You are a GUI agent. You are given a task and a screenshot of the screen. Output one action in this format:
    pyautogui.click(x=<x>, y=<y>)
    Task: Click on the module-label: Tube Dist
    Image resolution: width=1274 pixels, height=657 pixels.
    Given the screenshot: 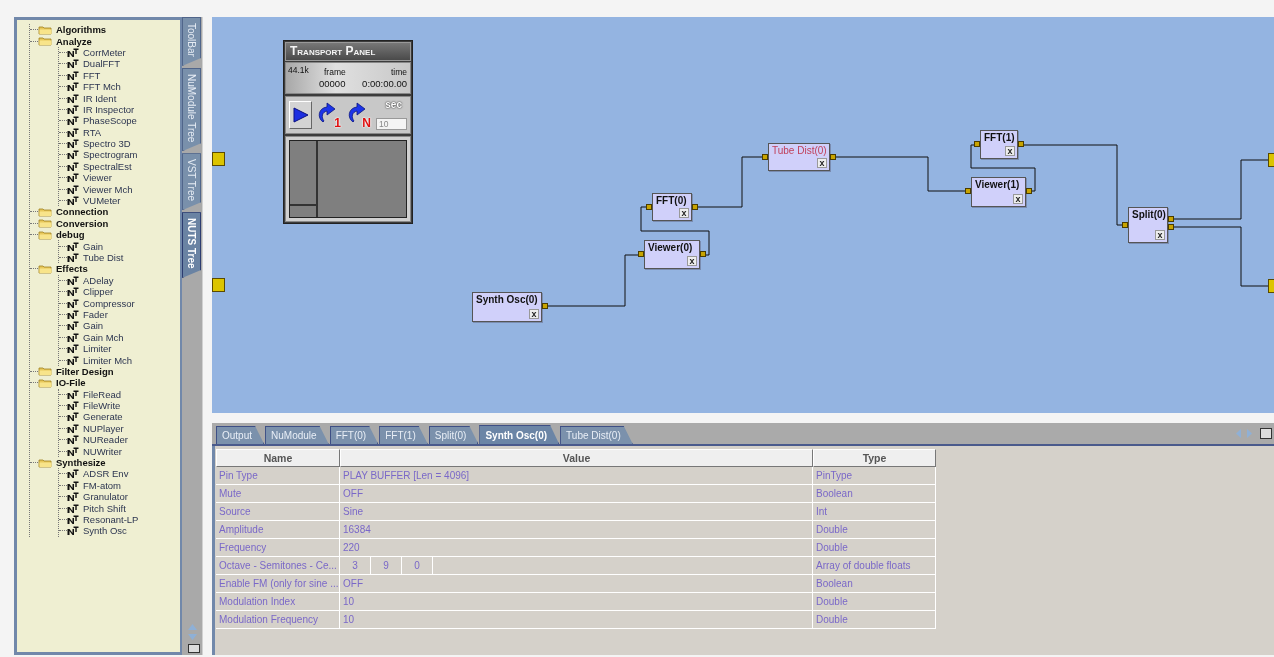 What is the action you would take?
    pyautogui.click(x=103, y=257)
    